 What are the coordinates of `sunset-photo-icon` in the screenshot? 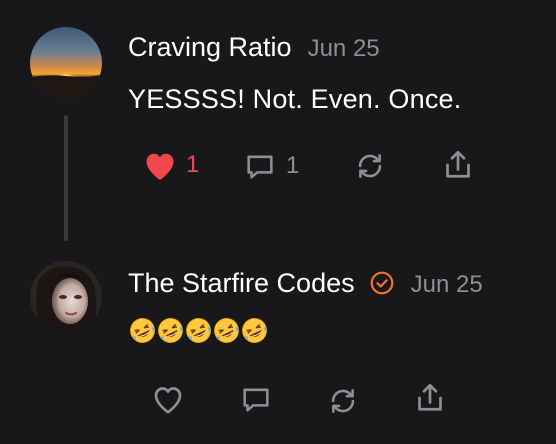 It's located at (66, 63).